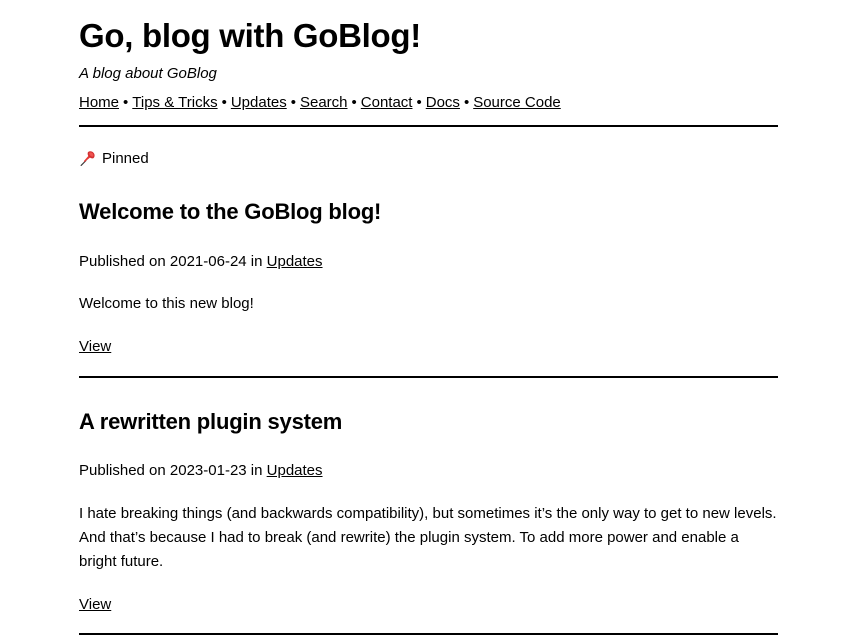  What do you see at coordinates (174, 102) in the screenshot?
I see `nav-link-tips-tricks: Tips & Tricks` at bounding box center [174, 102].